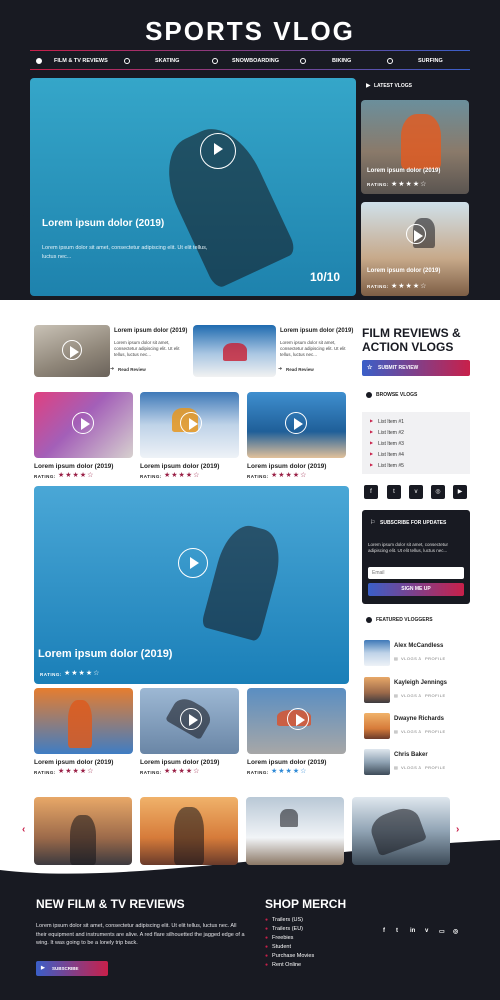  I want to click on linkedin-icon: in, so click(412, 931).